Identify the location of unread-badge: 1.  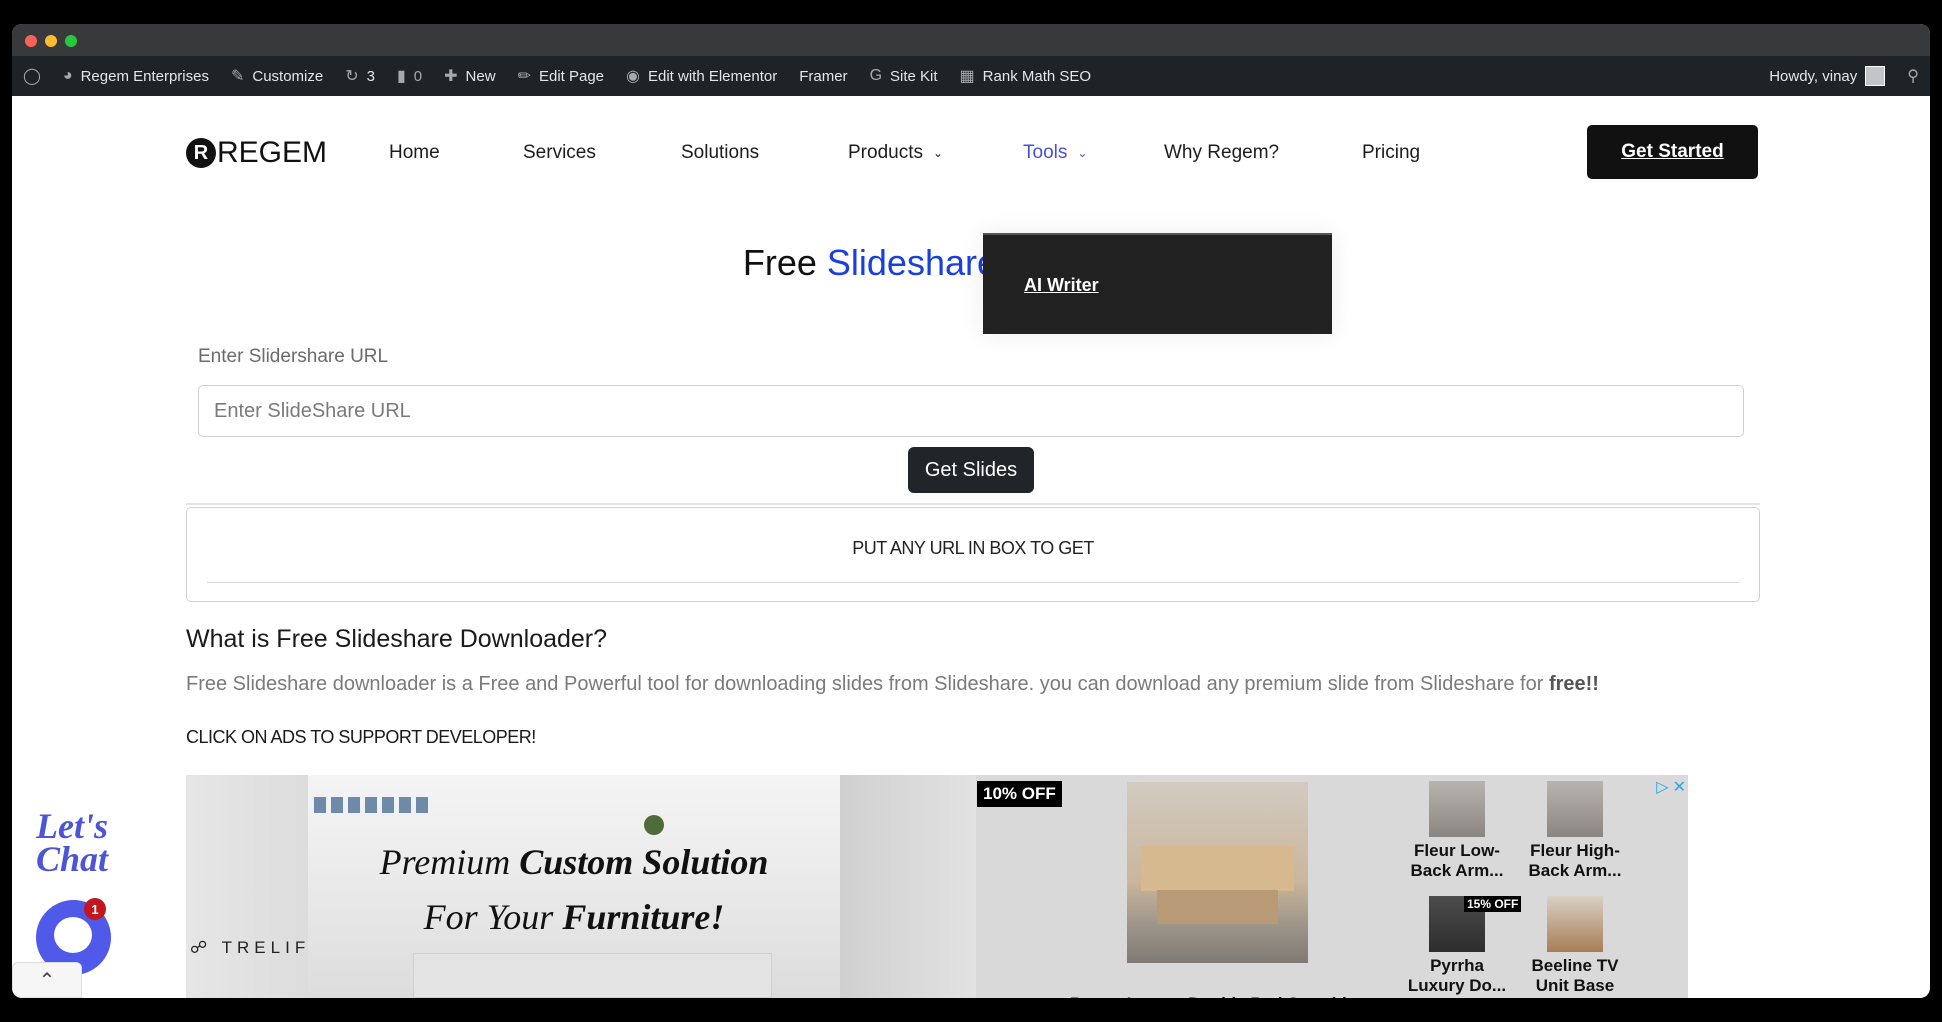
(95, 909).